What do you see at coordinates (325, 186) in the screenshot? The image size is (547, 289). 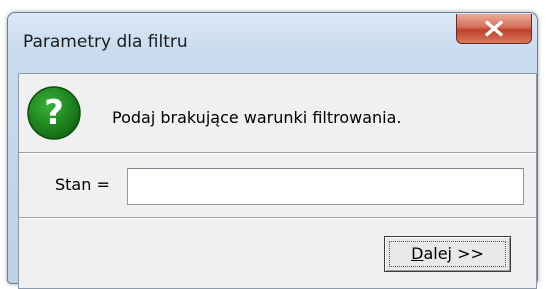 I see `stan-input` at bounding box center [325, 186].